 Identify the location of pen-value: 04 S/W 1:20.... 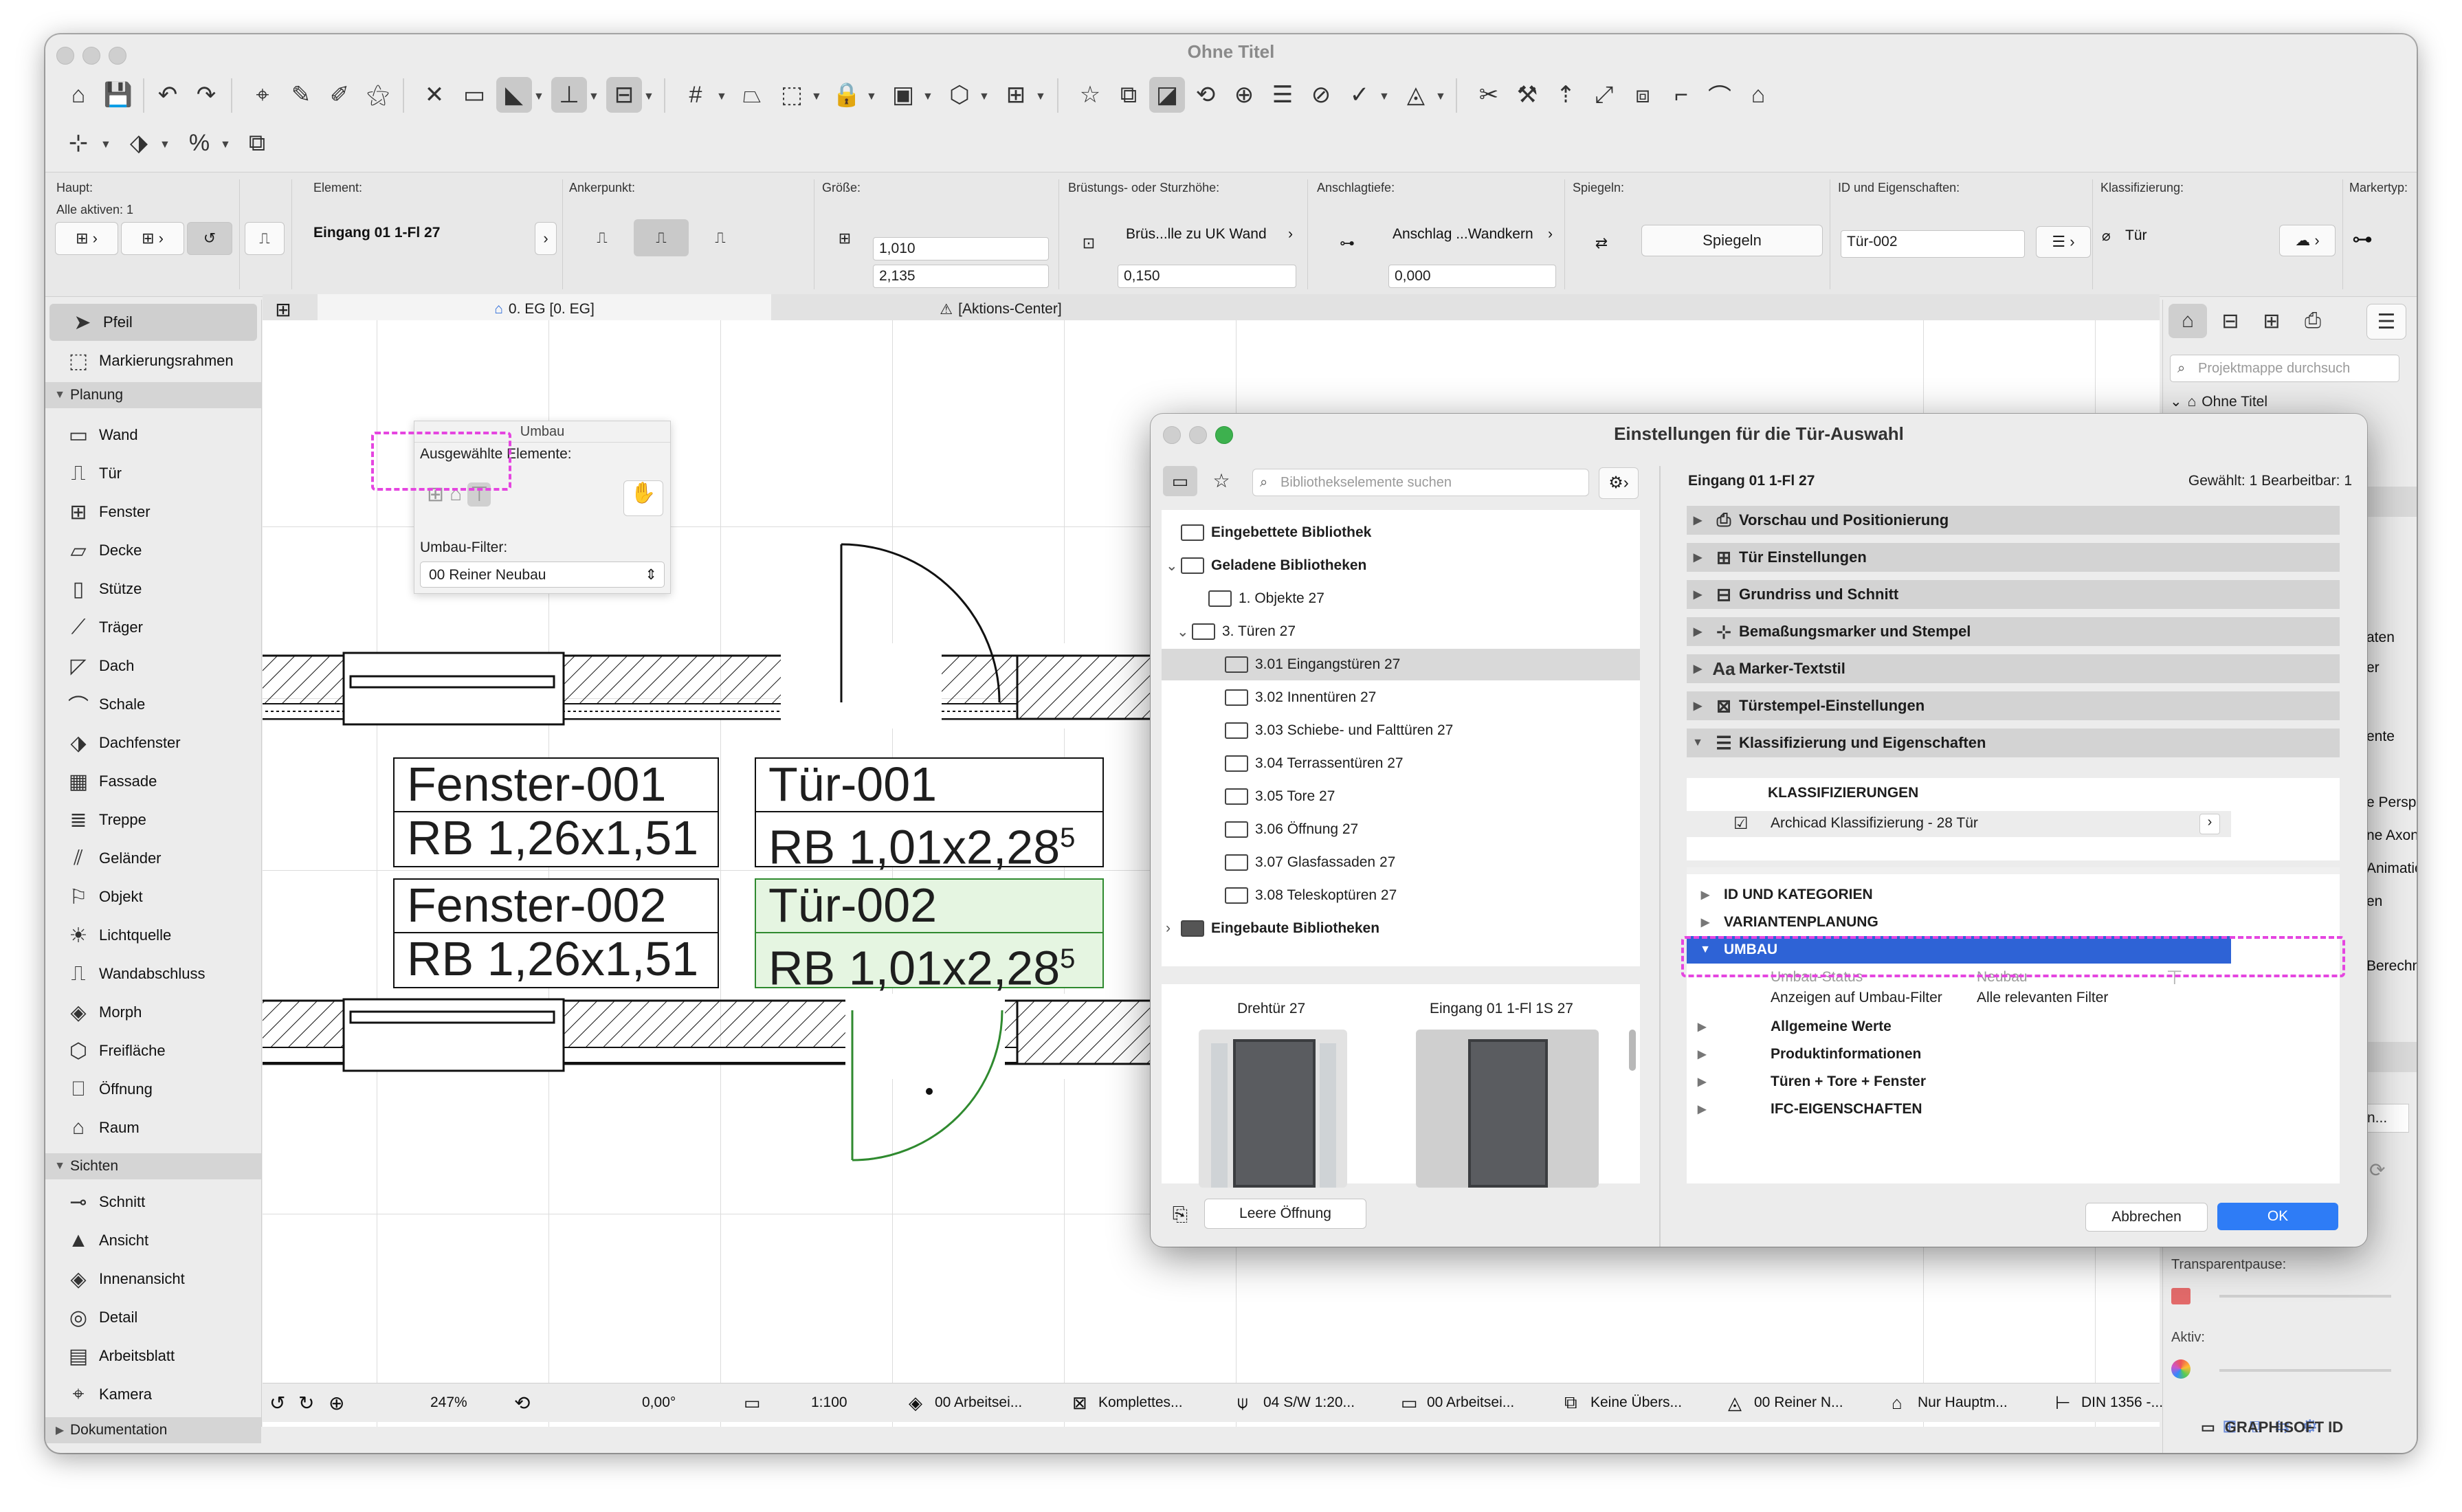
(1309, 1402).